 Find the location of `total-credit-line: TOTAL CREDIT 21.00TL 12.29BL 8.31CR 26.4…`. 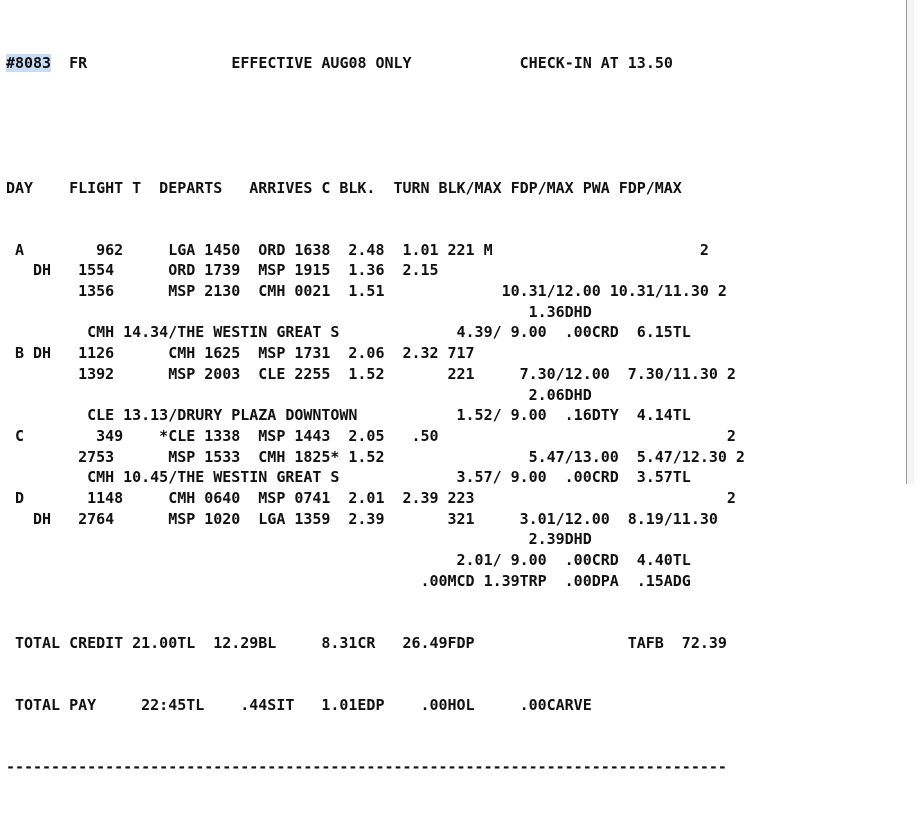

total-credit-line: TOTAL CREDIT 21.00TL 12.29BL 8.31CR 26.4… is located at coordinates (366, 642).